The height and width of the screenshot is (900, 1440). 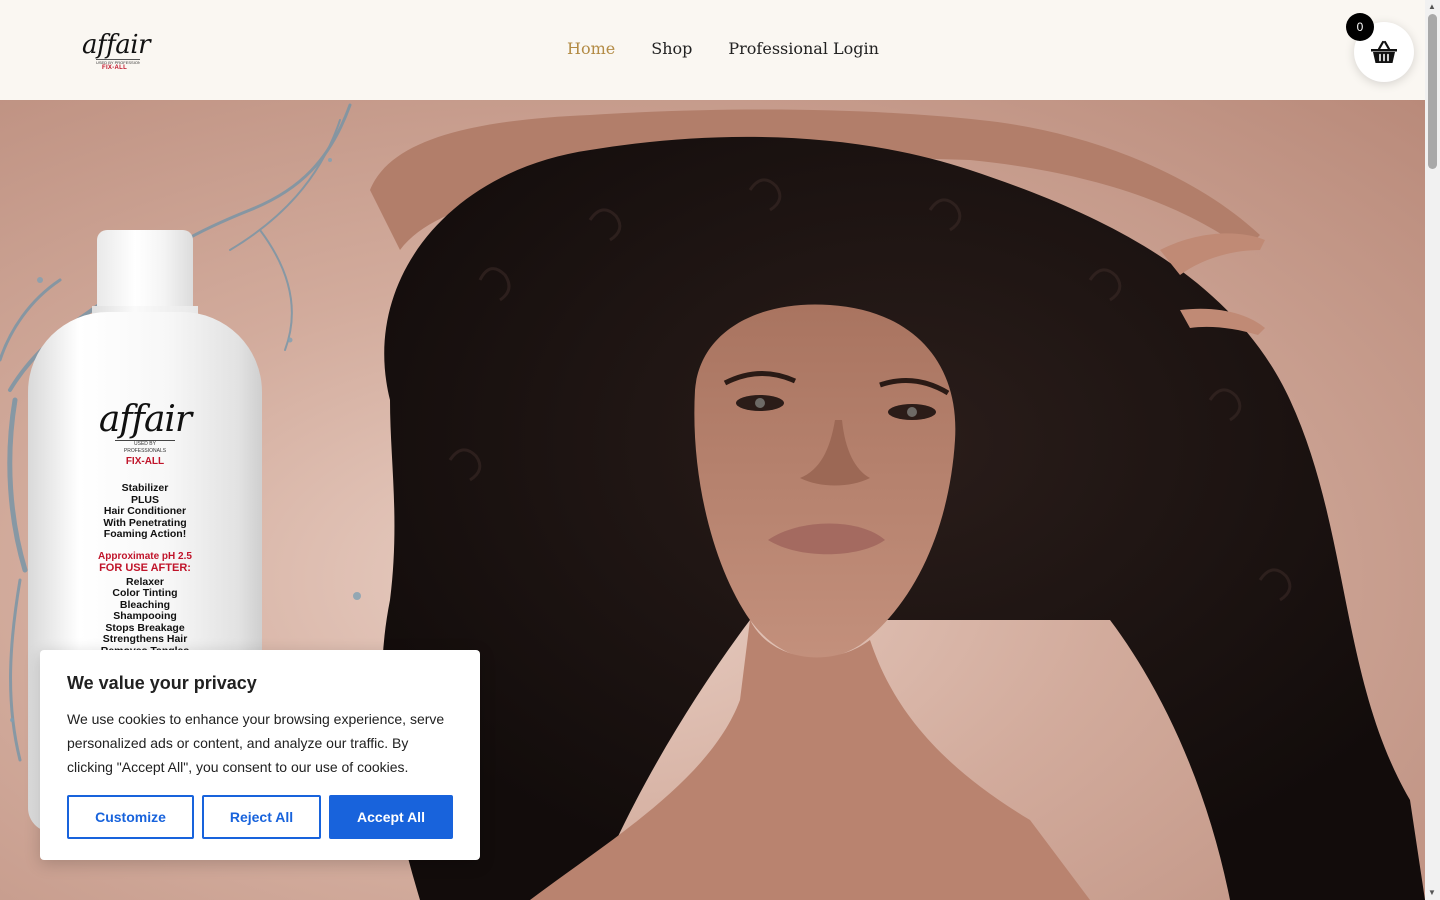 What do you see at coordinates (145, 461) in the screenshot?
I see `label-fix-all: FIX-ALL` at bounding box center [145, 461].